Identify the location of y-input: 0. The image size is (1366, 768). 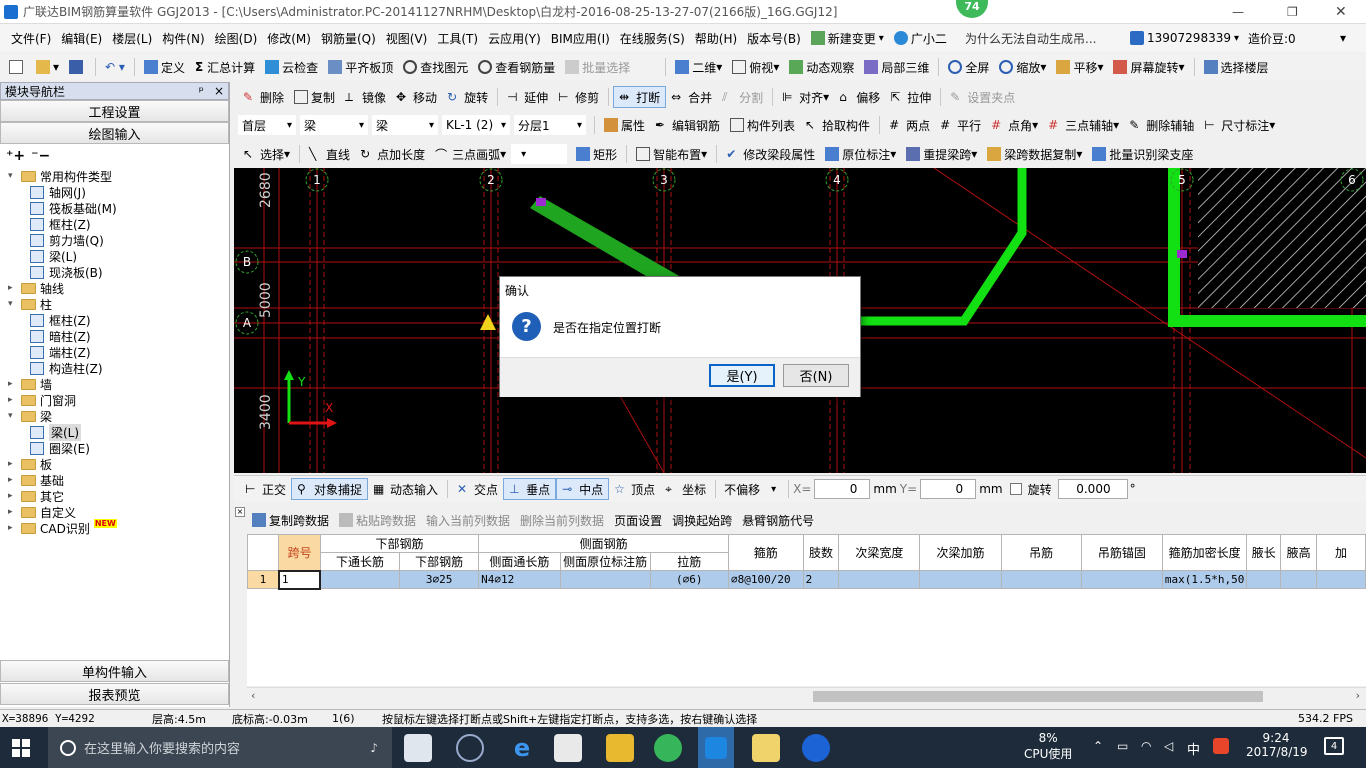
(948, 489).